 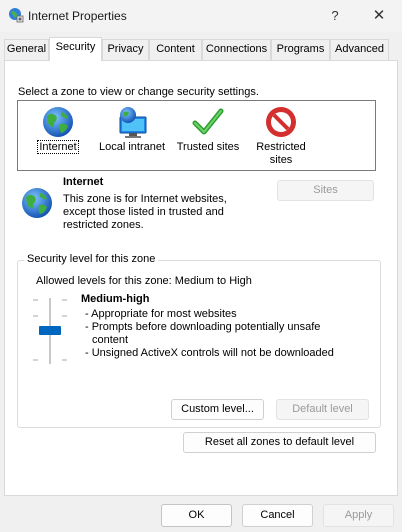 I want to click on title-bar: Internet Properties ? ✕, so click(x=201, y=16).